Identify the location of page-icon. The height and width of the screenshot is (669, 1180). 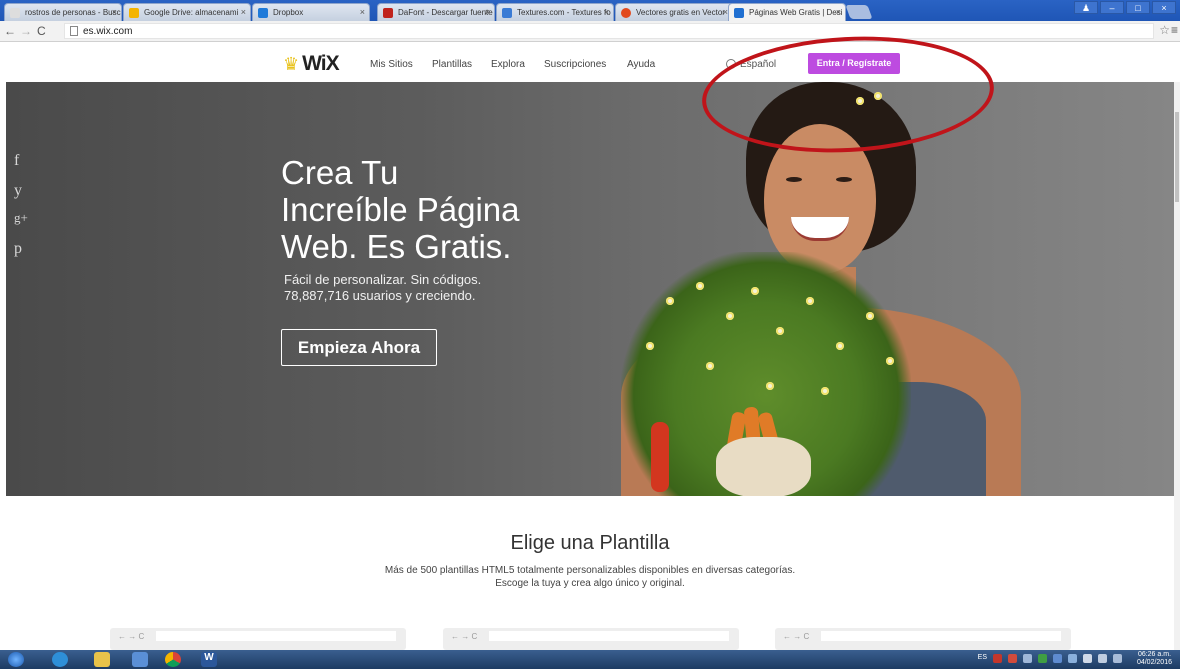
(74, 31).